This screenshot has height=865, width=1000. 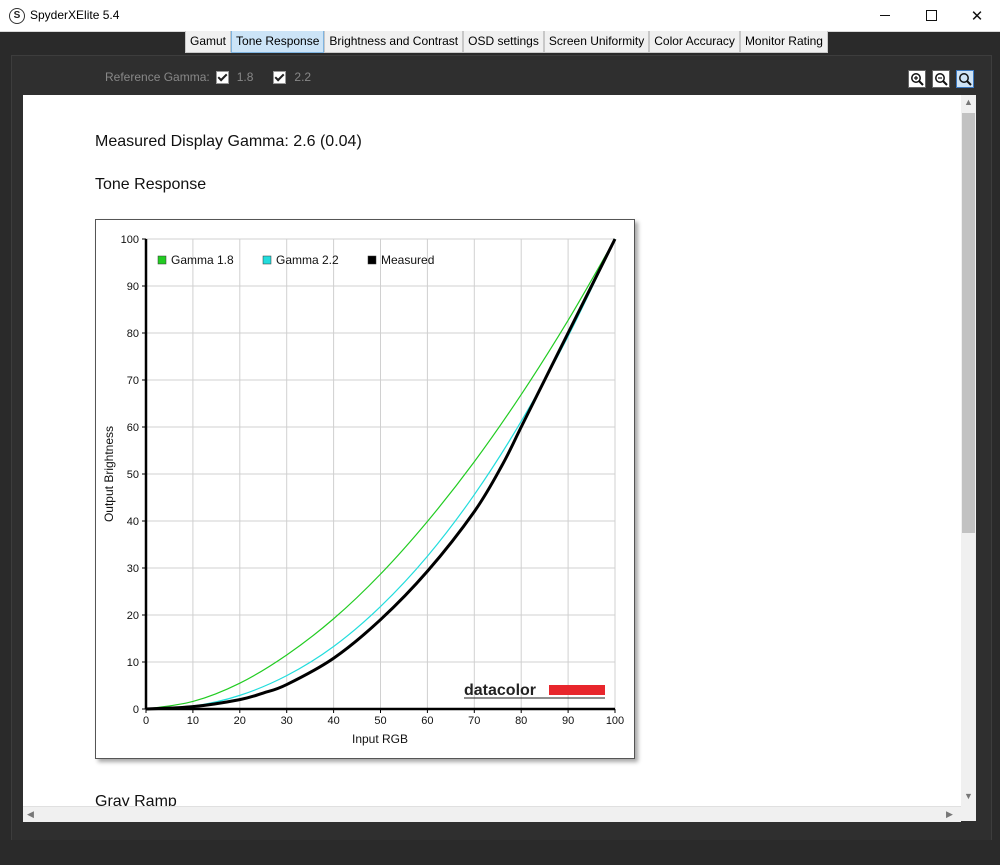 I want to click on y-tick-label: 70, so click(x=133, y=381).